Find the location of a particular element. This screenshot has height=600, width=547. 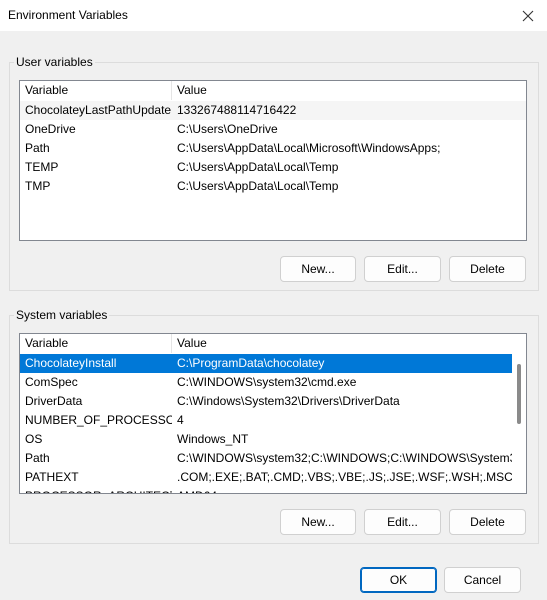

variable-value-cell: C:\Windows\System32\Drivers\DriverData is located at coordinates (288, 401).